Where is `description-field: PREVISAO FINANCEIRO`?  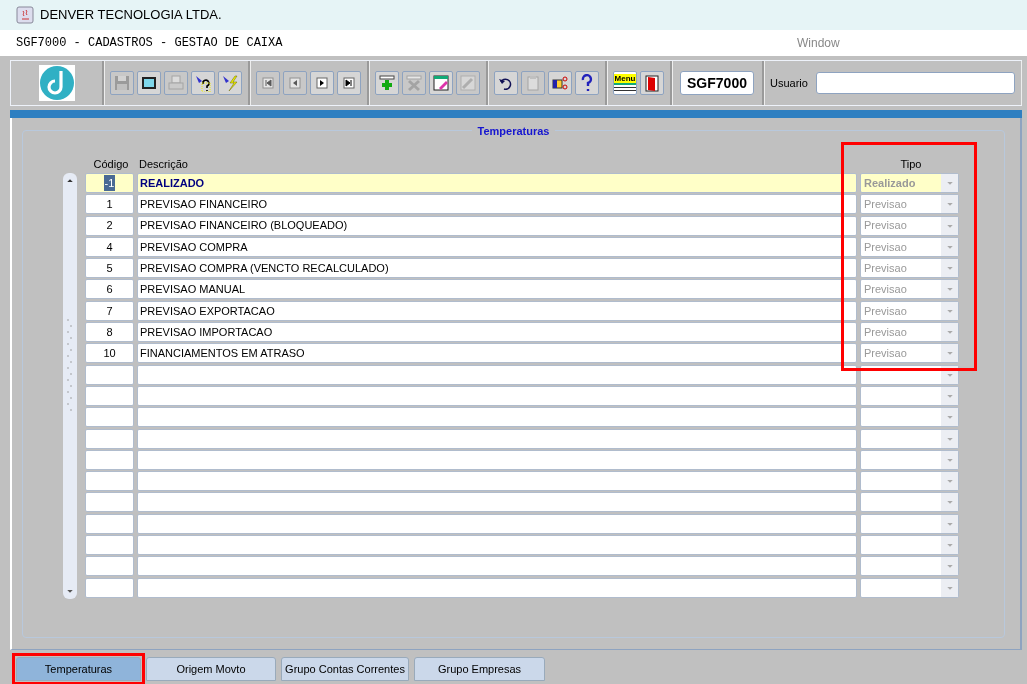
description-field: PREVISAO FINANCEIRO is located at coordinates (497, 204).